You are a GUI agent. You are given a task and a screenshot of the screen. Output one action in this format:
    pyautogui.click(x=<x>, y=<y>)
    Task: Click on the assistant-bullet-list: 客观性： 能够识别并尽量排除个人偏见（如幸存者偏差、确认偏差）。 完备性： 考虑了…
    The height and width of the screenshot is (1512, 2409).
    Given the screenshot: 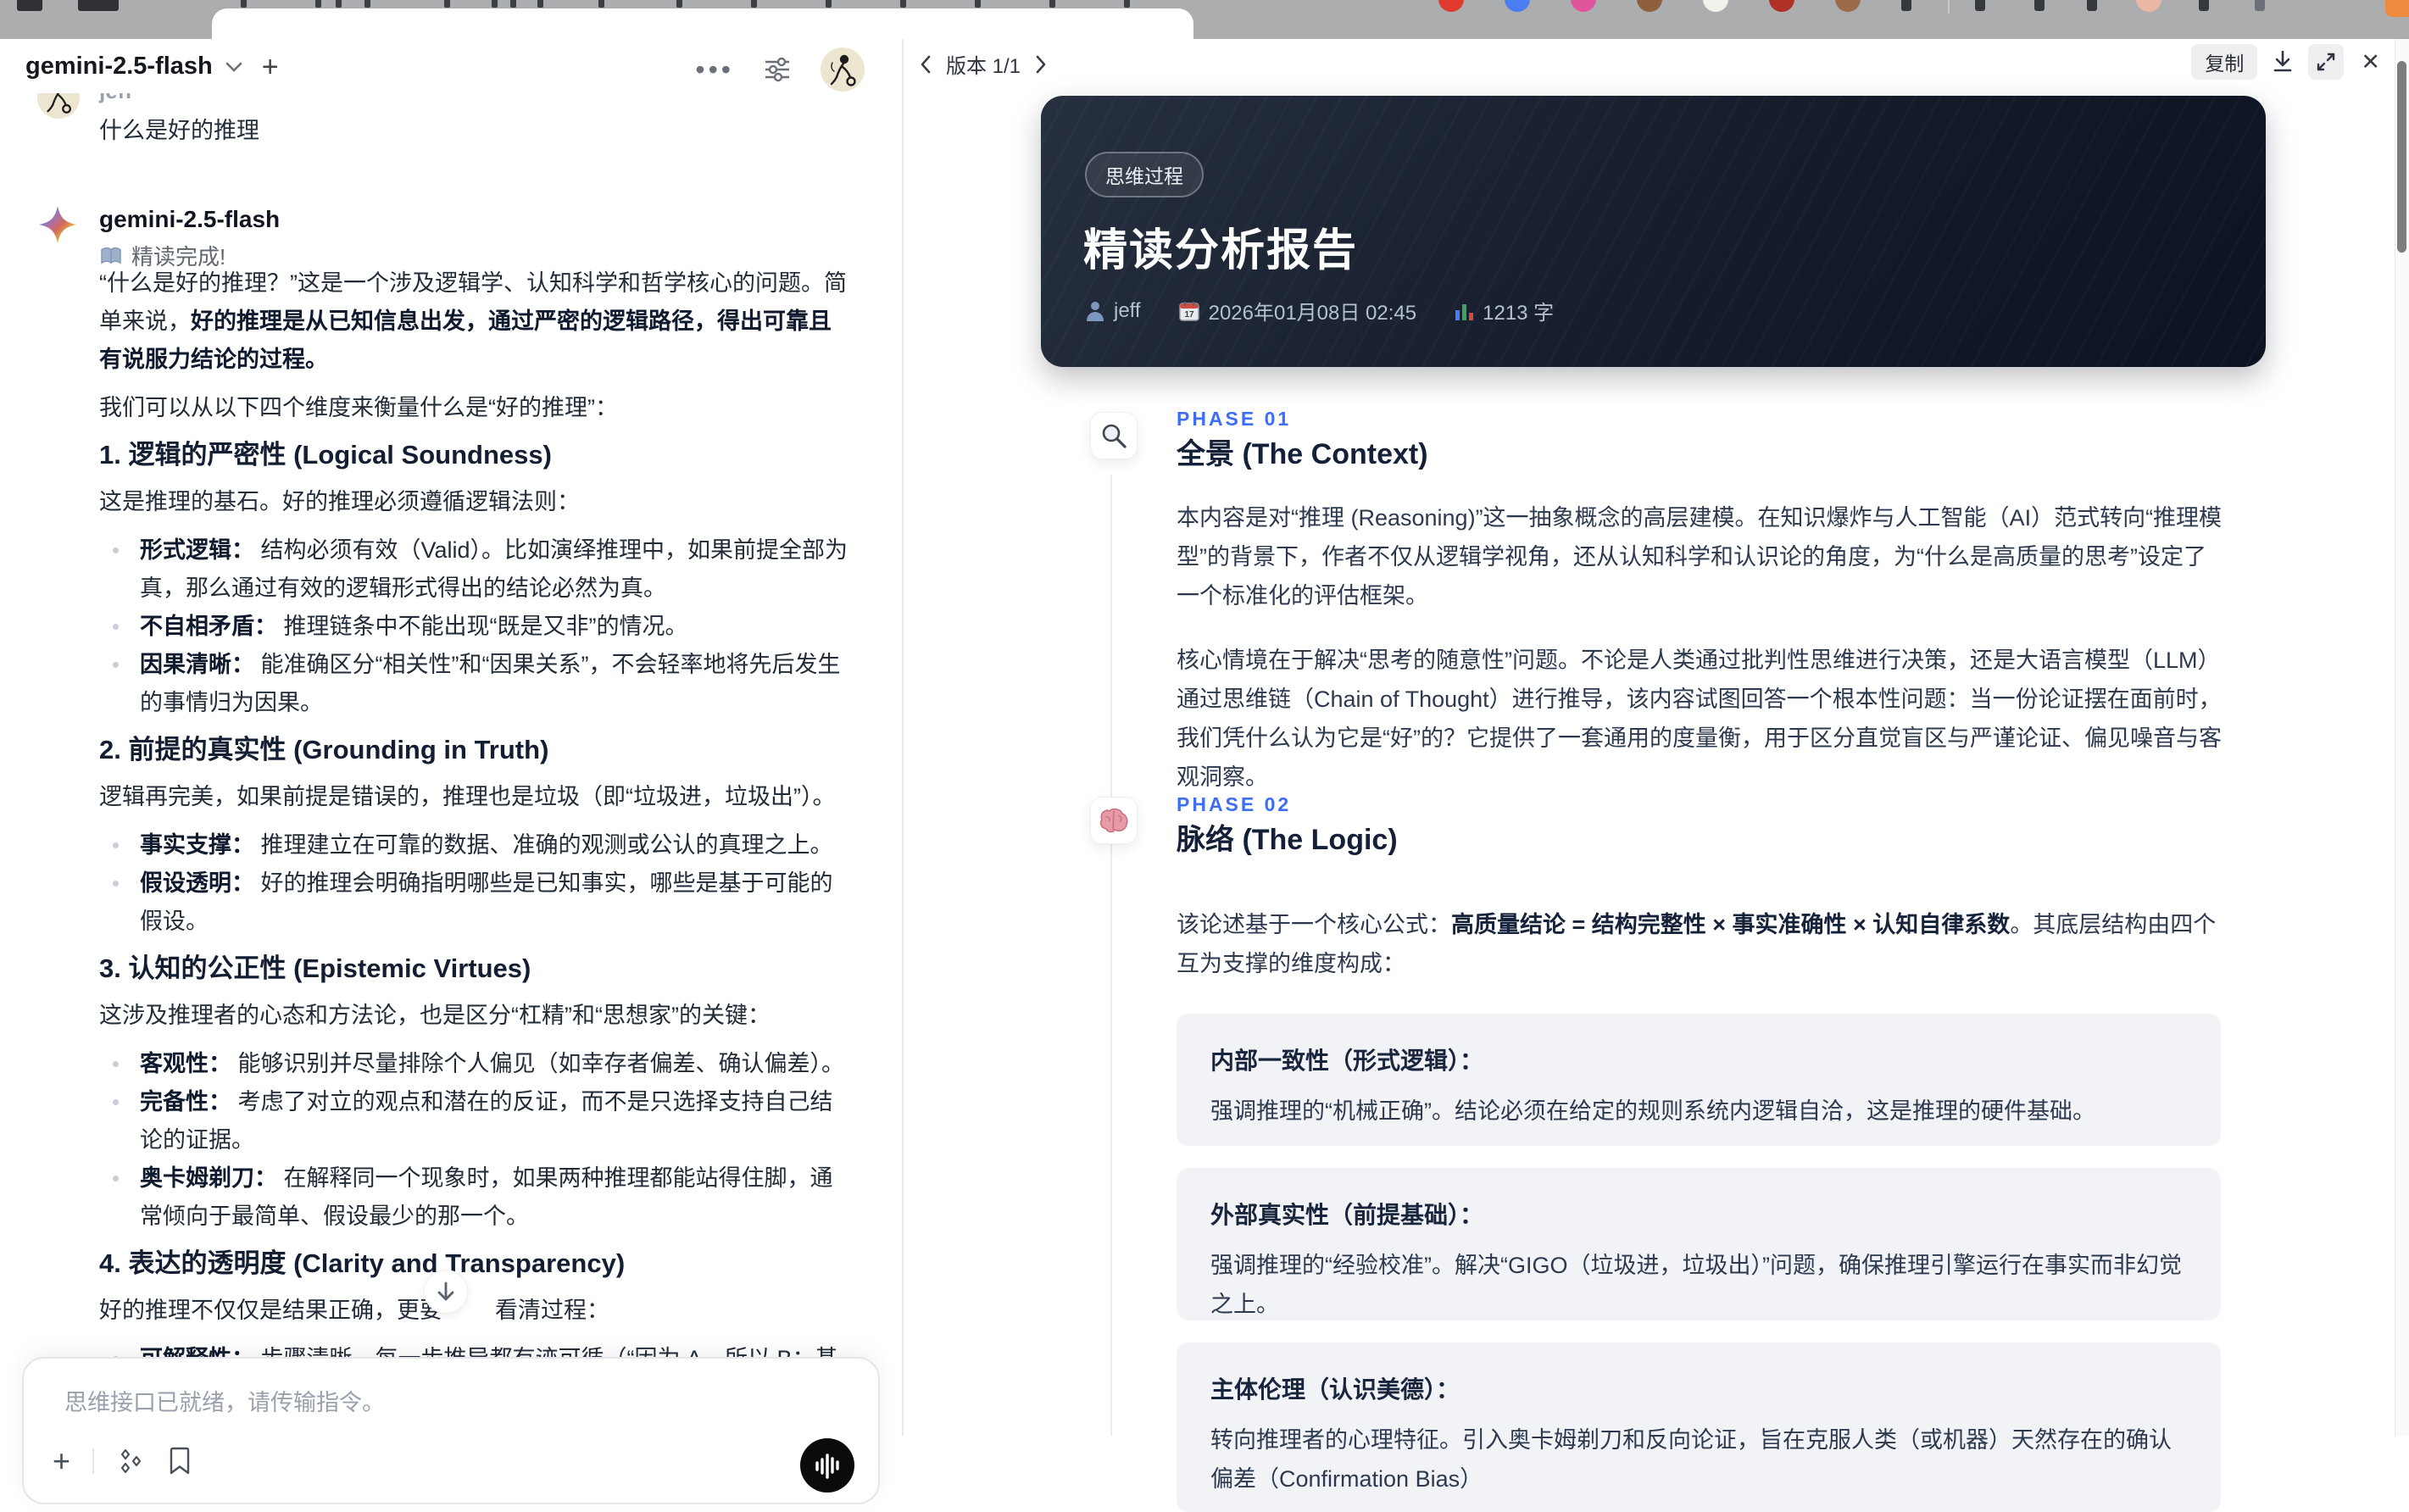 What is the action you would take?
    pyautogui.click(x=474, y=1140)
    